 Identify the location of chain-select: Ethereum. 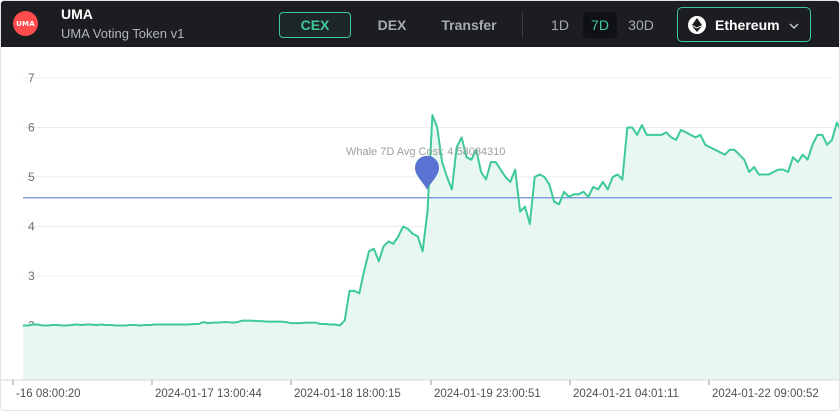
(744, 24).